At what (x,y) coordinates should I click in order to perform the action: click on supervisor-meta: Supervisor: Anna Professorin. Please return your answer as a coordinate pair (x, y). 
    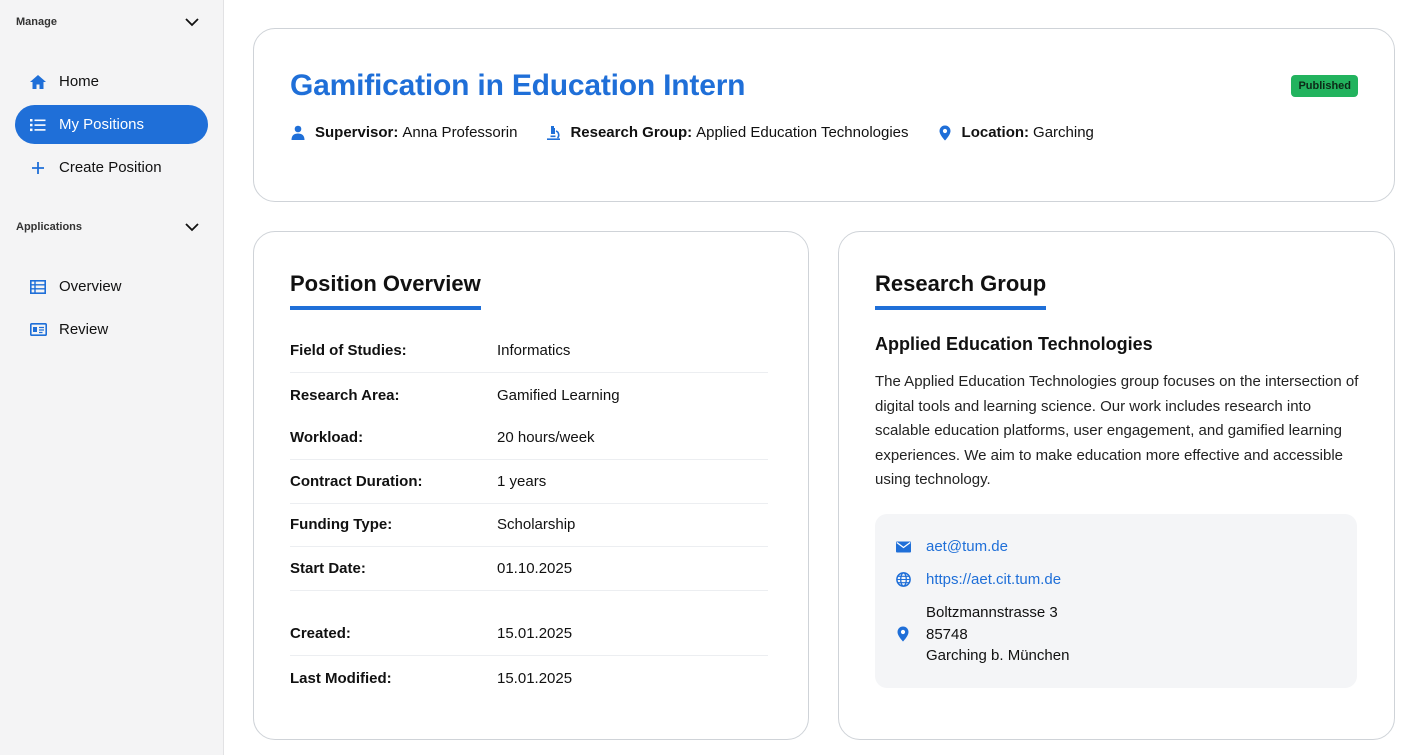
    Looking at the image, I should click on (403, 132).